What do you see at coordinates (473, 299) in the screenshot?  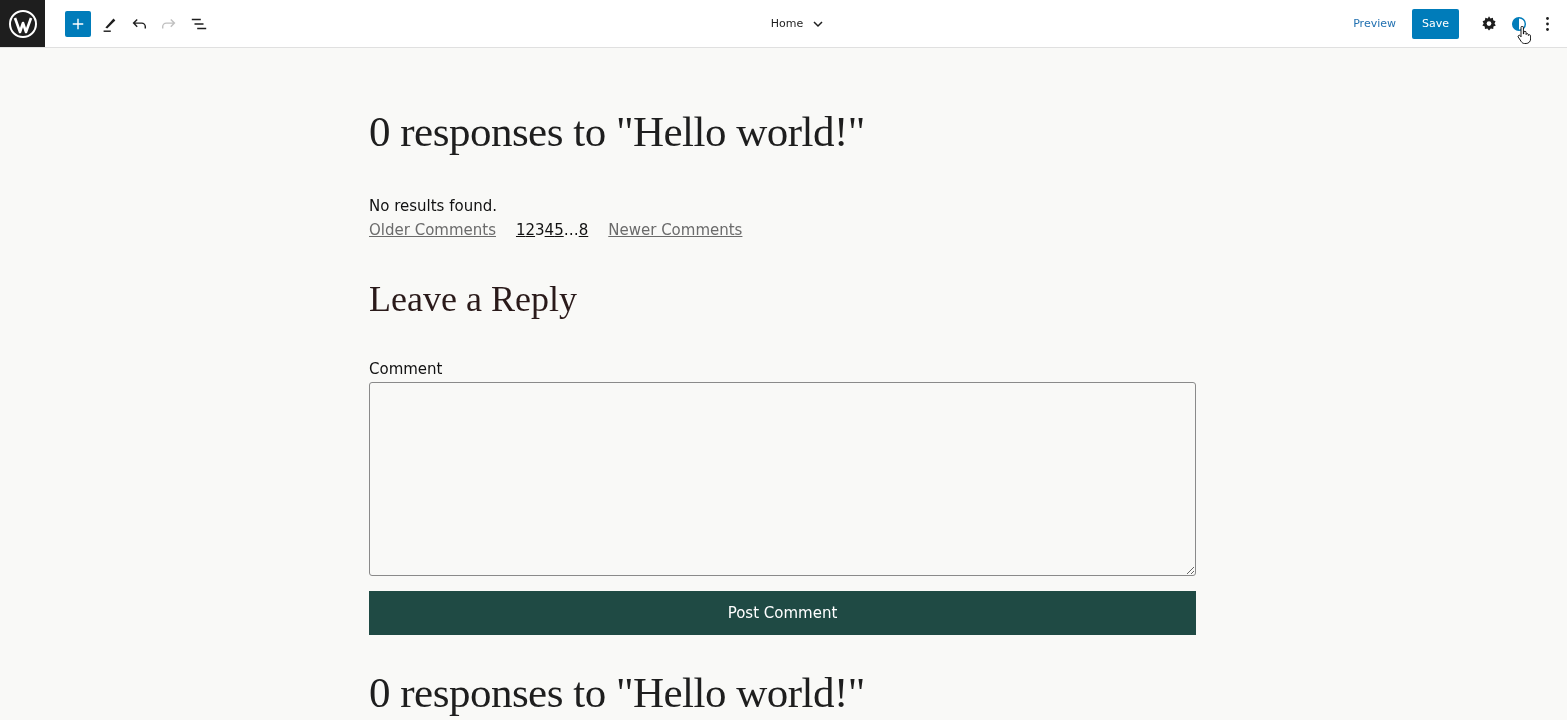 I see `reply-title: Leave a Reply` at bounding box center [473, 299].